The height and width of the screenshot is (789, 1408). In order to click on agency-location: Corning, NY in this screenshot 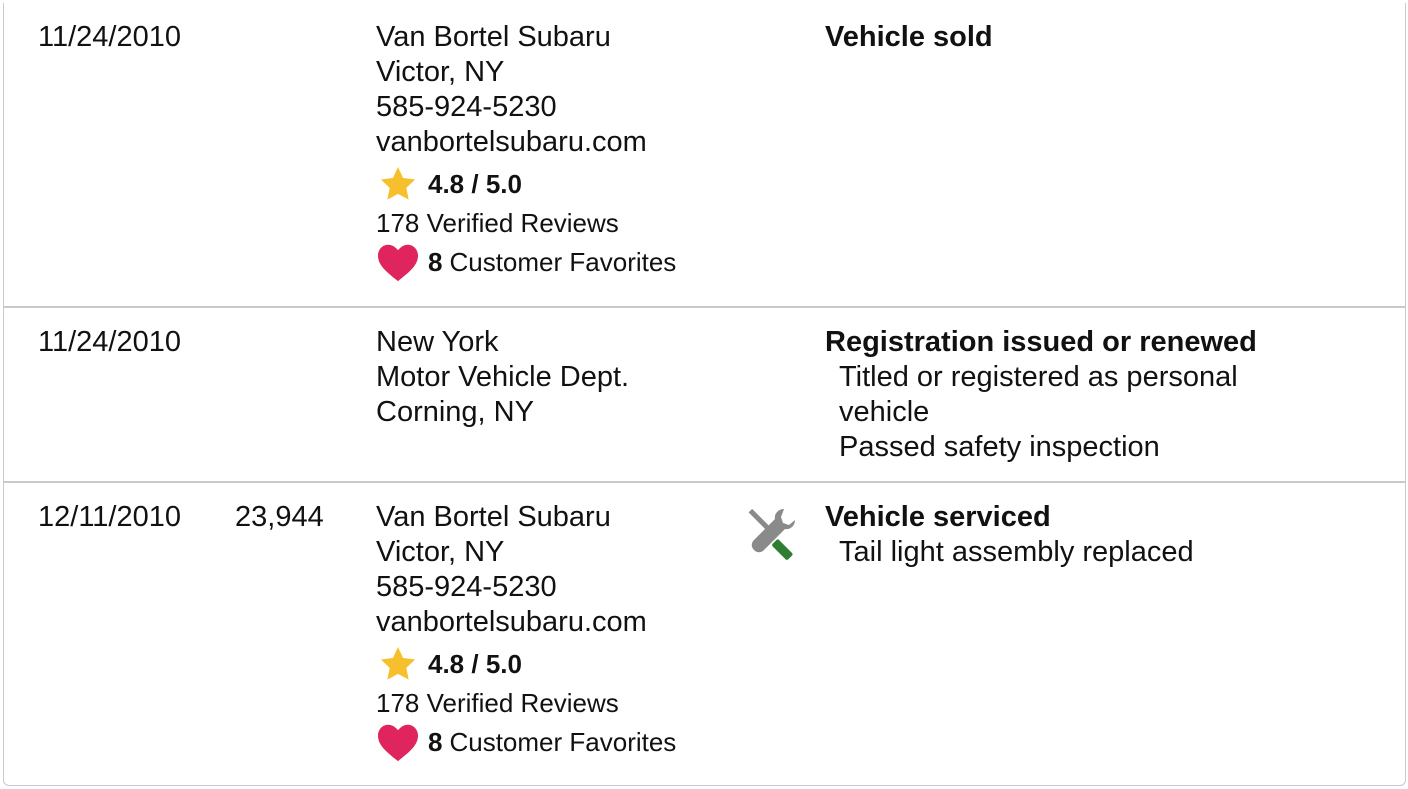, I will do `click(455, 412)`.